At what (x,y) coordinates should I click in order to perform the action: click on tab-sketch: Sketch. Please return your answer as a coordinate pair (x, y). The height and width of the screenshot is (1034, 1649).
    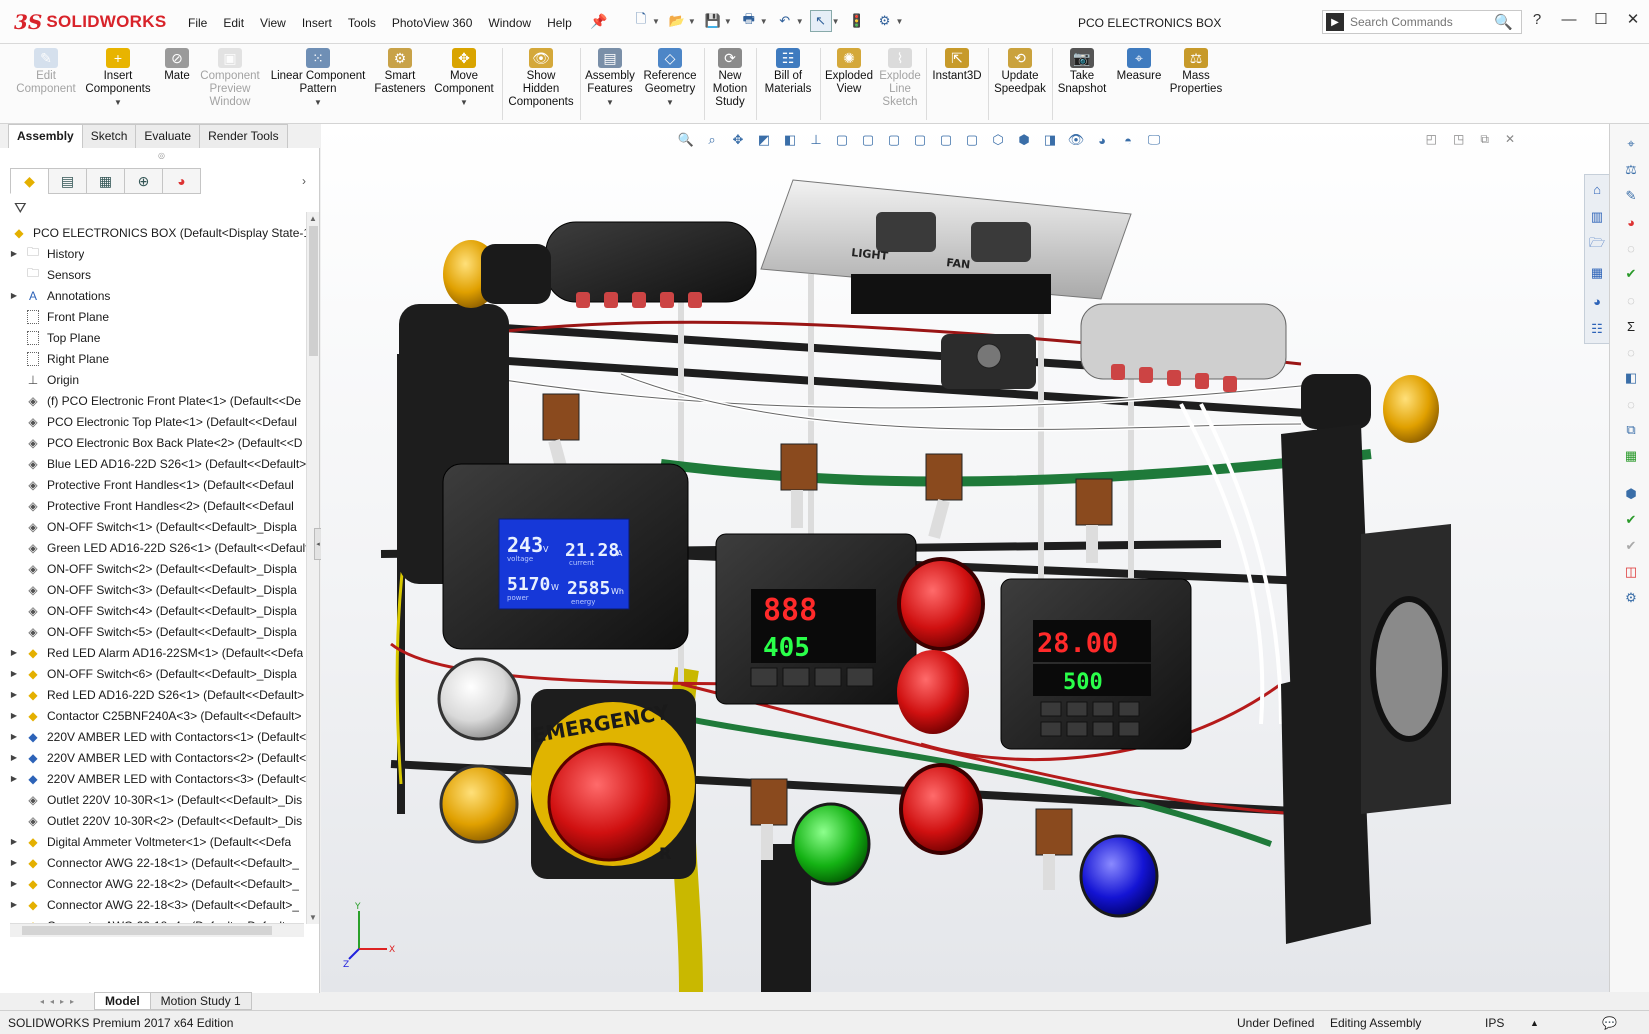
    Looking at the image, I should click on (109, 136).